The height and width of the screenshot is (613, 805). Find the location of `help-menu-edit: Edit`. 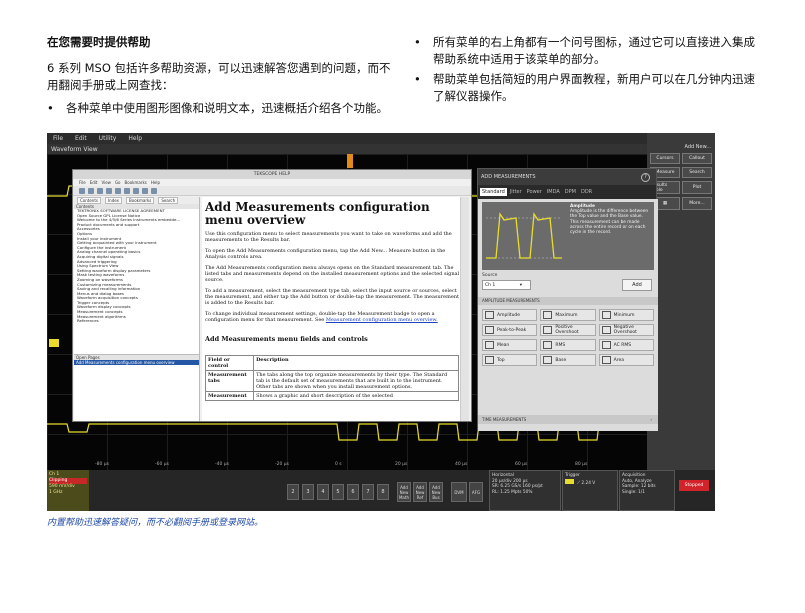

help-menu-edit: Edit is located at coordinates (94, 182).